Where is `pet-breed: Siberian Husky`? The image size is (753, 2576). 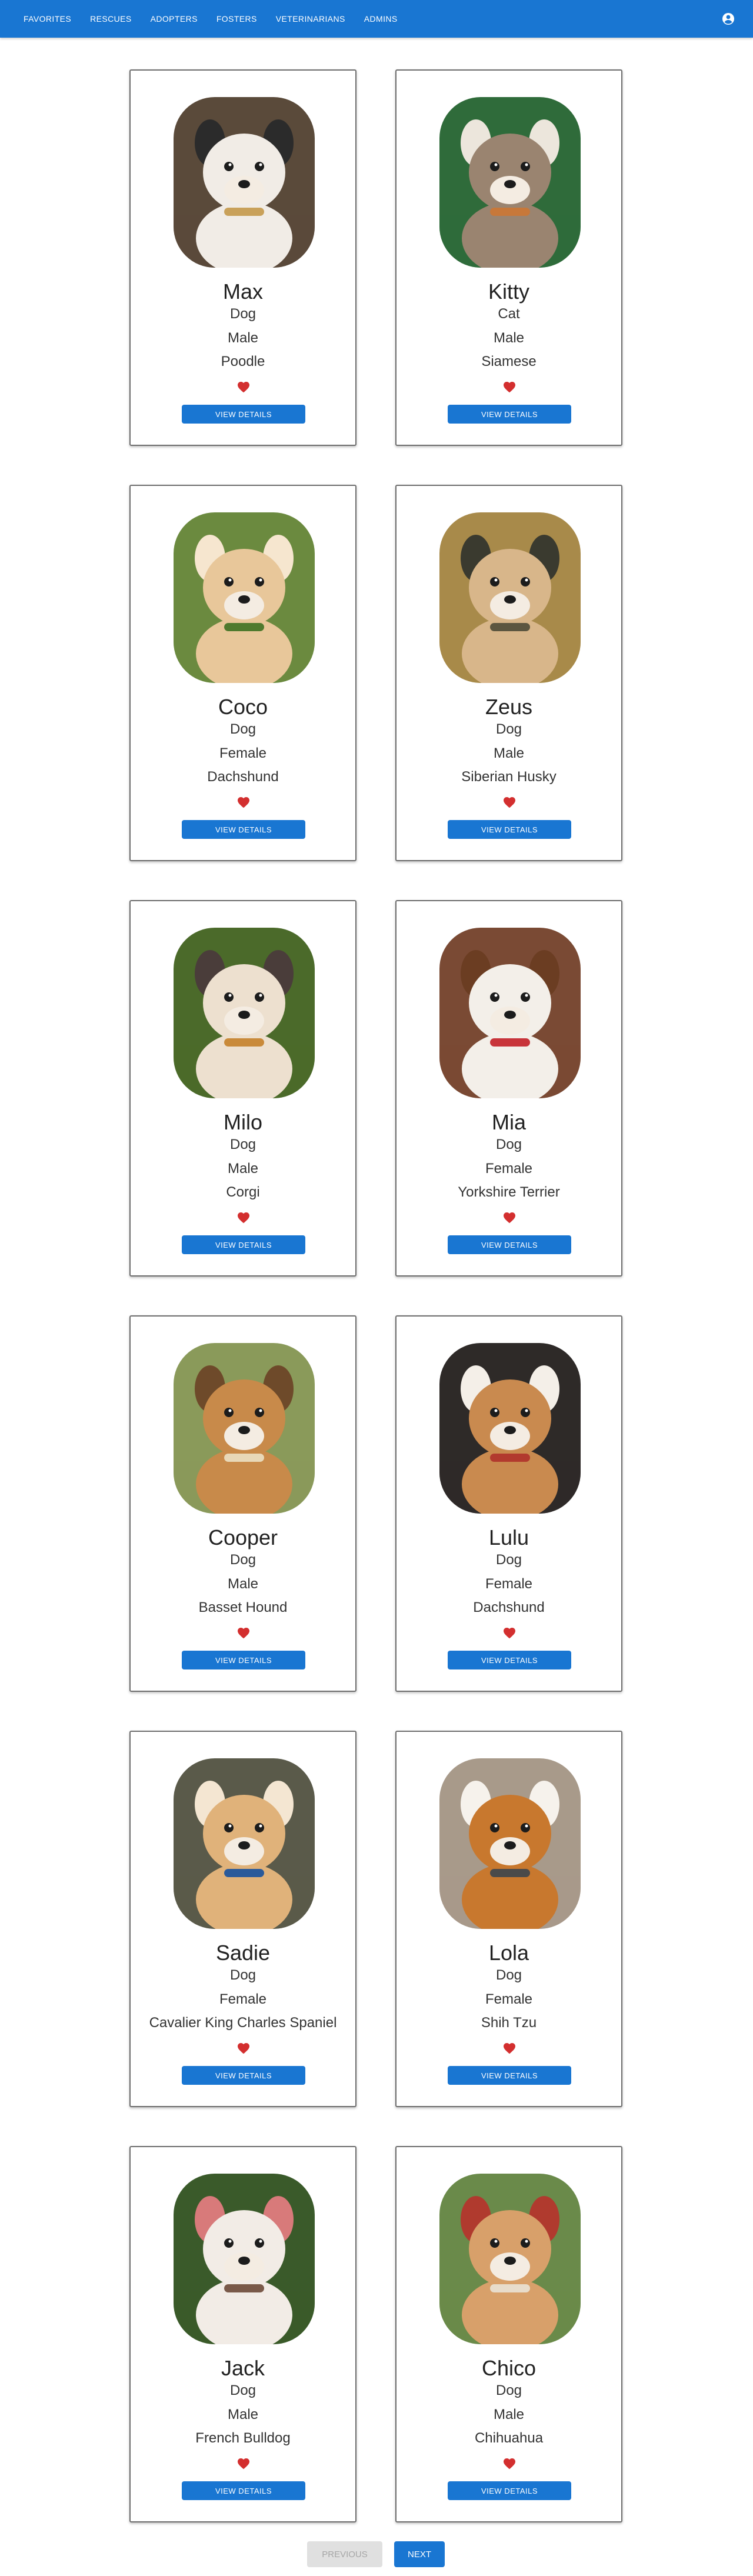
pet-breed: Siberian Husky is located at coordinates (509, 777).